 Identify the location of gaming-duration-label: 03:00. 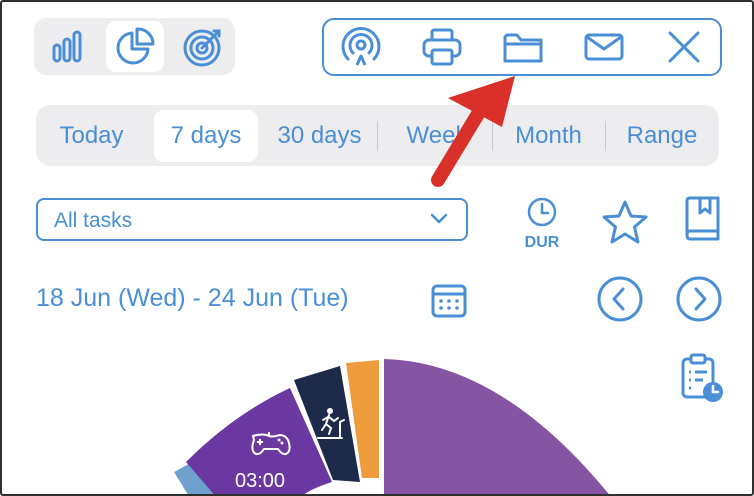
(260, 481).